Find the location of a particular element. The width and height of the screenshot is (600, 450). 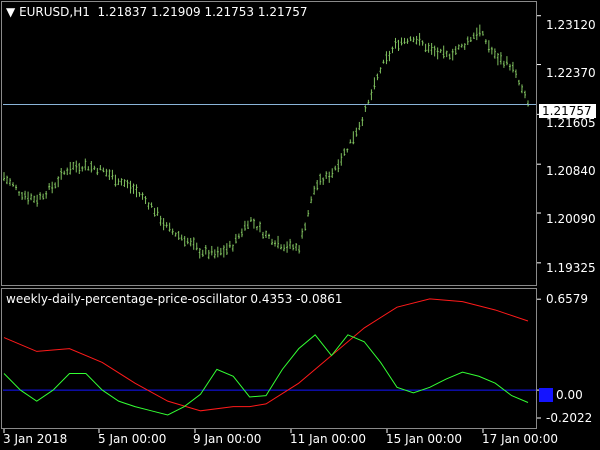

price-scale-label: 1.20840 is located at coordinates (571, 171).